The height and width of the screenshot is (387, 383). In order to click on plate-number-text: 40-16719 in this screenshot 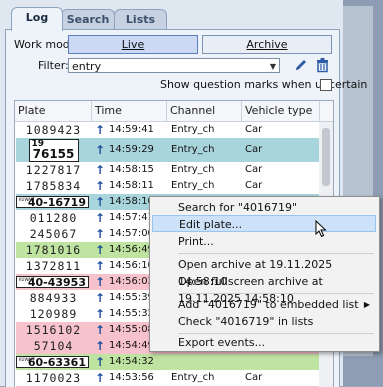, I will do `click(56, 202)`.